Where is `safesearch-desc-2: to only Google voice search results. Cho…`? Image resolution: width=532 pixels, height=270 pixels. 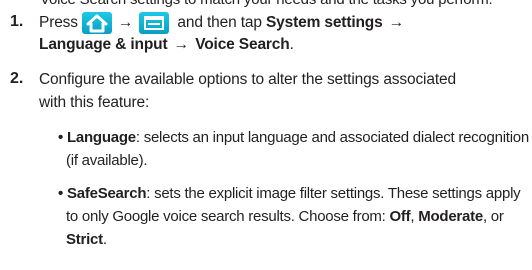 safesearch-desc-2: to only Google voice search results. Cho… is located at coordinates (228, 216).